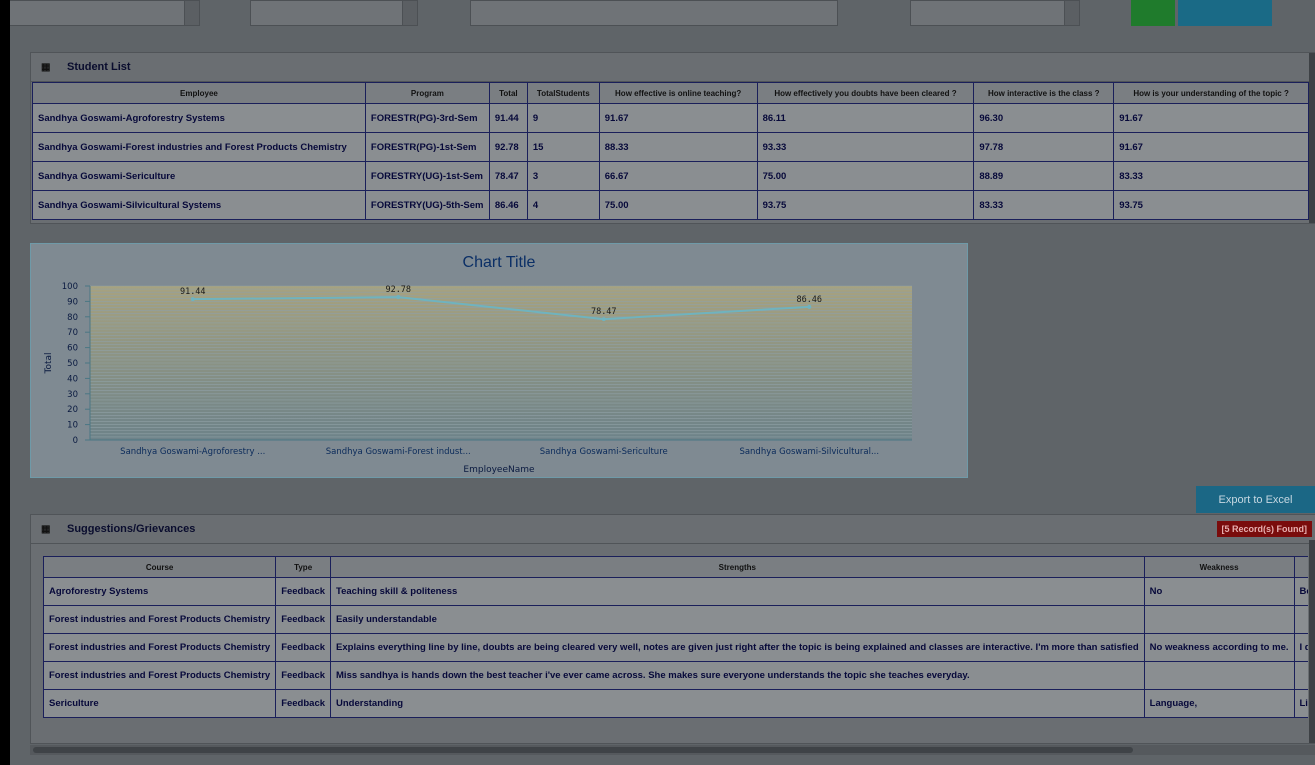 Image resolution: width=1315 pixels, height=765 pixels. I want to click on table-cell: FORESTR(PG)-1st-Sem, so click(427, 147).